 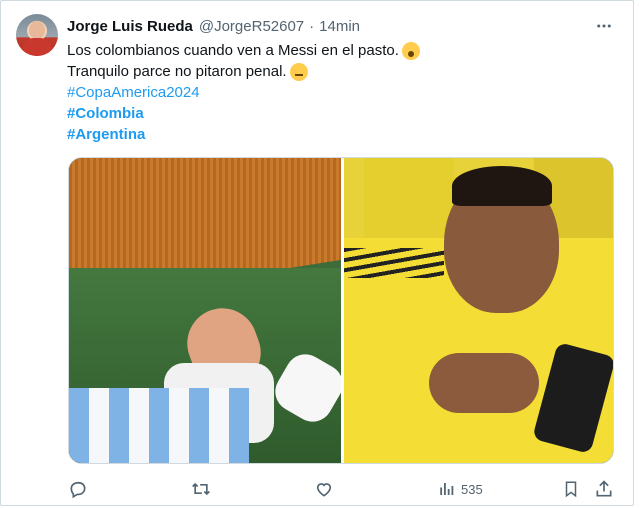 What do you see at coordinates (342, 489) in the screenshot?
I see `action-bar: 535` at bounding box center [342, 489].